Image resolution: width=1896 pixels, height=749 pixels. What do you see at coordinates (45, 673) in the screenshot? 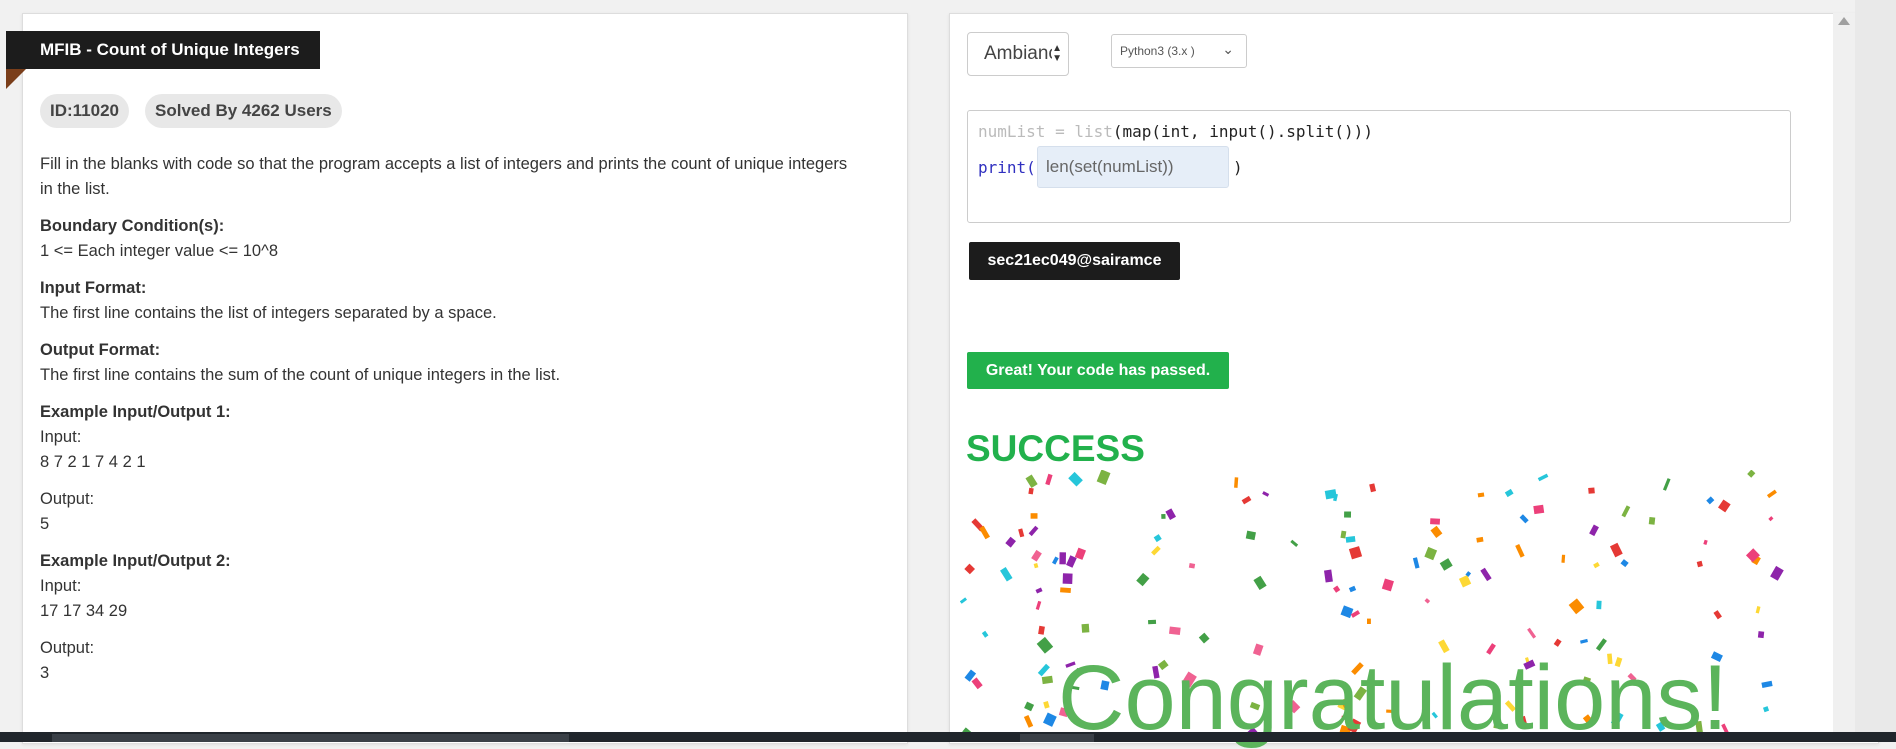
I see `example2-output: 3` at bounding box center [45, 673].